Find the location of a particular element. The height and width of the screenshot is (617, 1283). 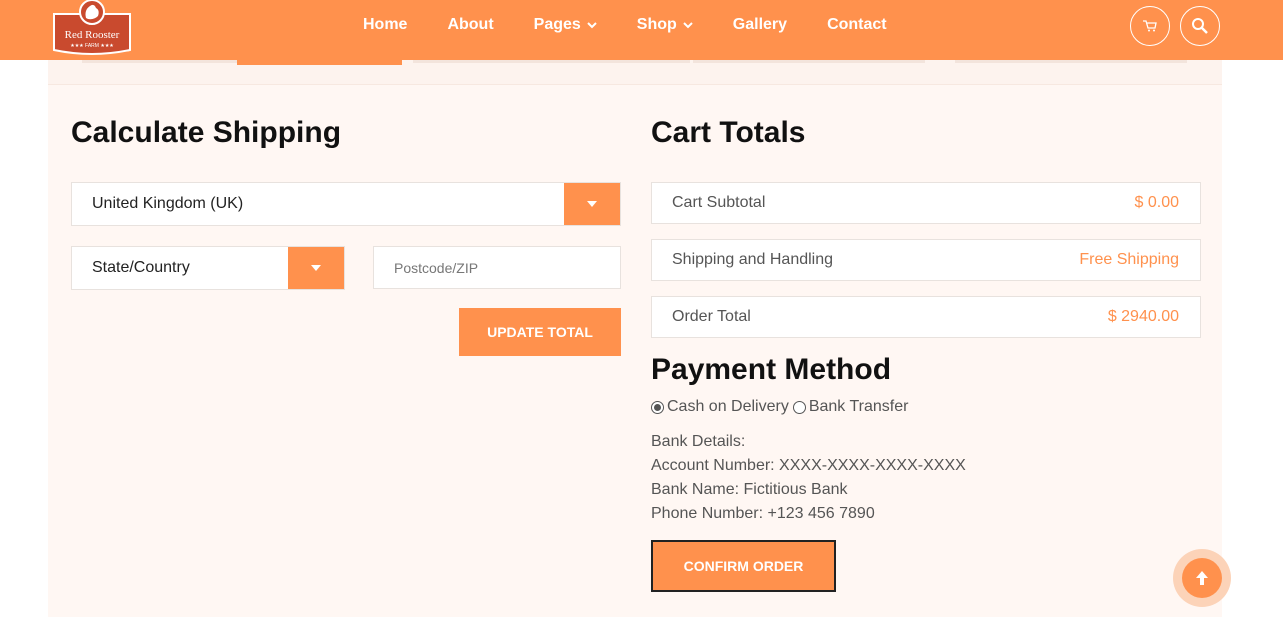

cart-icon is located at coordinates (1150, 26).